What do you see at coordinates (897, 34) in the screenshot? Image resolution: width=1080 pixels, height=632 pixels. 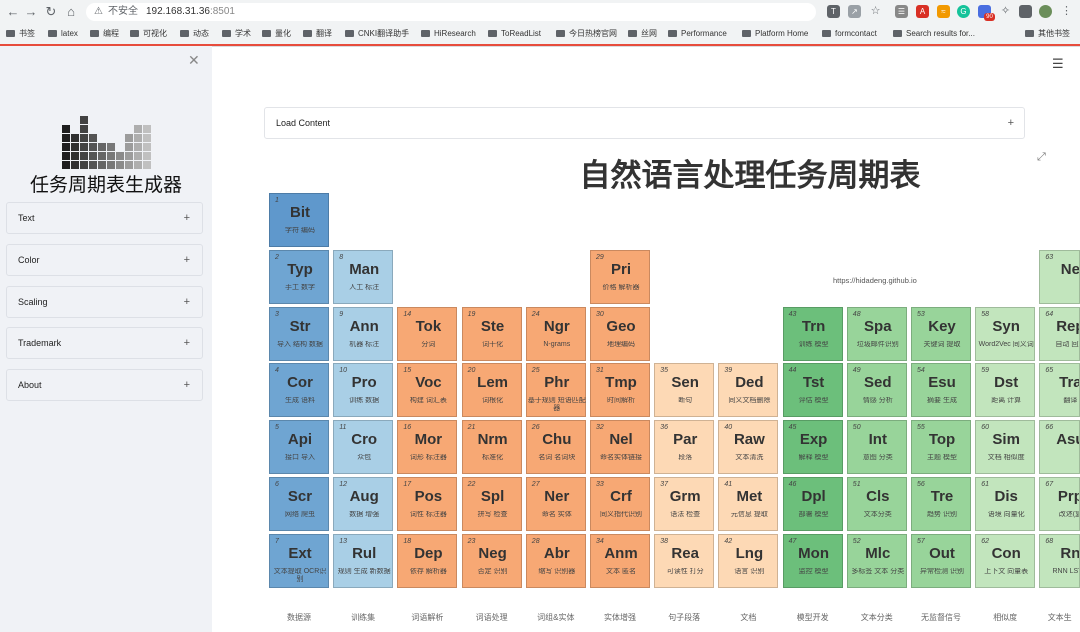 I see `folder-icon` at bounding box center [897, 34].